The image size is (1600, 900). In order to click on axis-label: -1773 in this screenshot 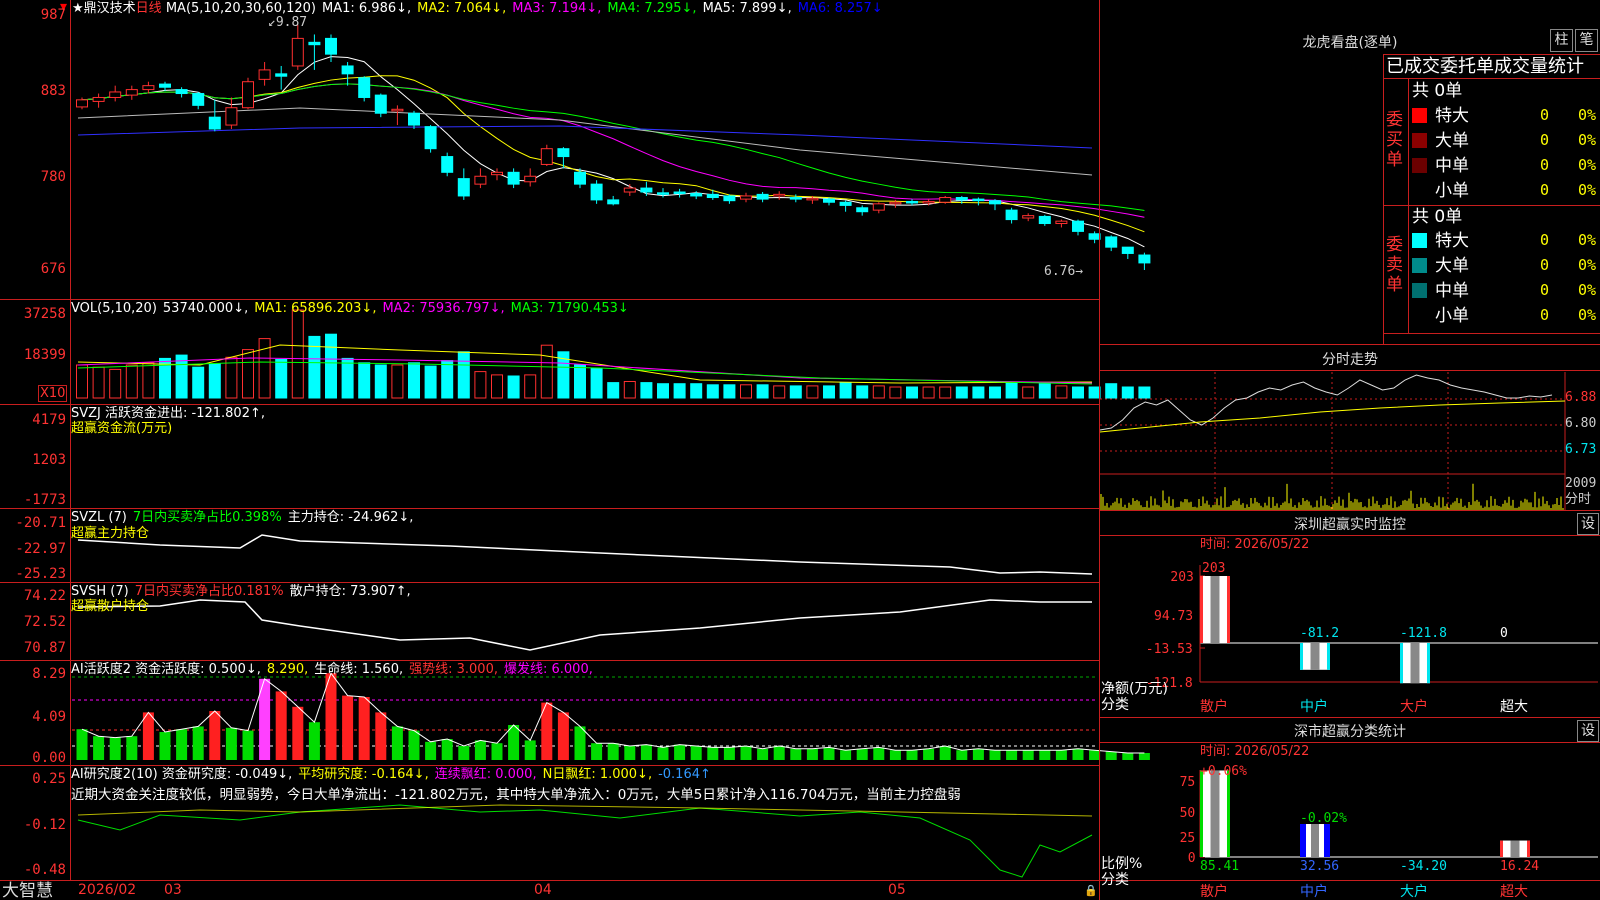, I will do `click(44, 500)`.